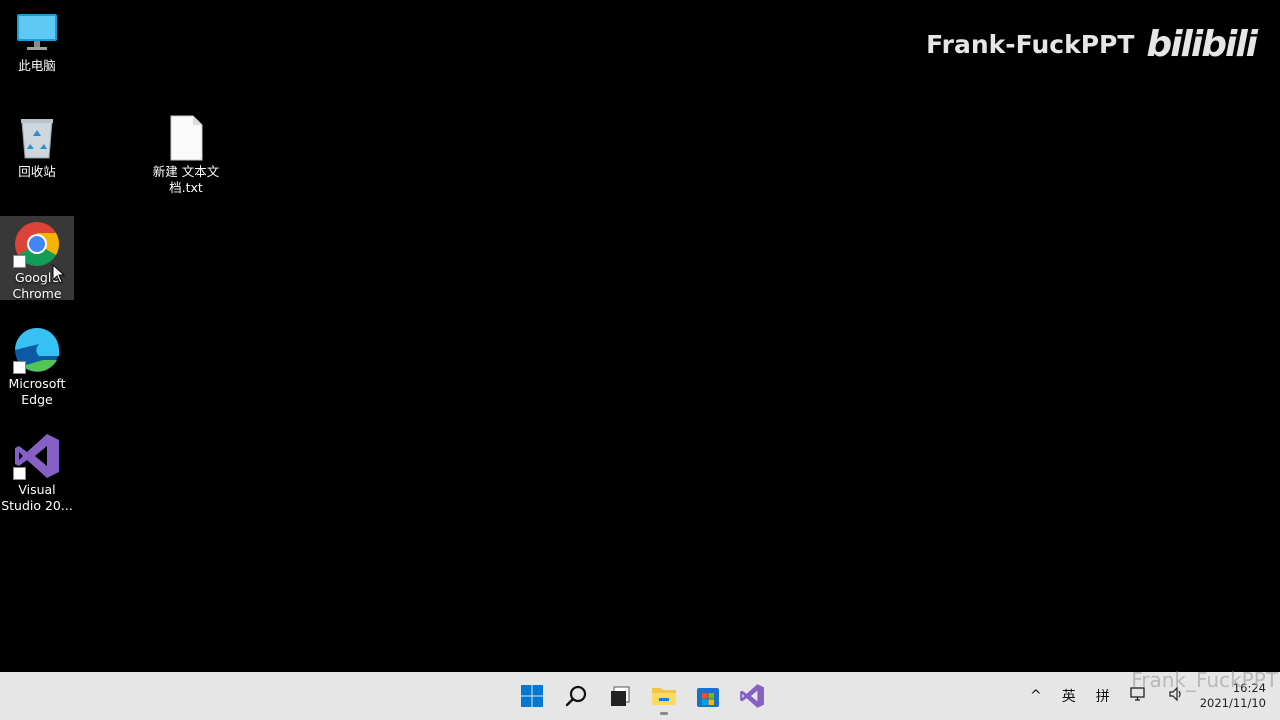  I want to click on show-hidden-icons-button: ^, so click(1036, 696).